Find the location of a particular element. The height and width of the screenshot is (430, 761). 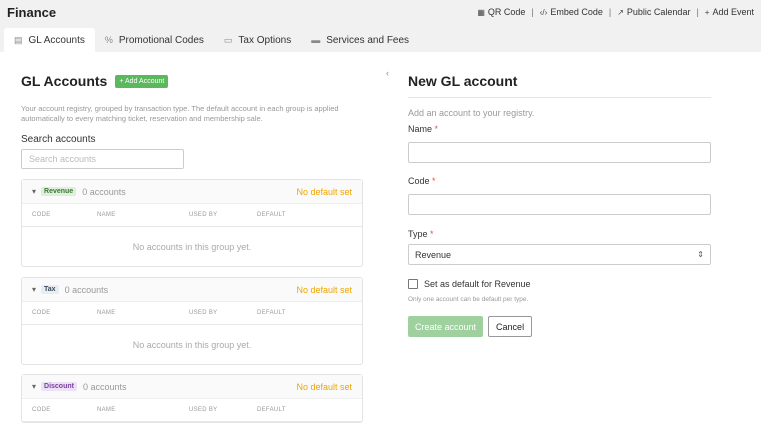

type-label-text: Type is located at coordinates (418, 234).